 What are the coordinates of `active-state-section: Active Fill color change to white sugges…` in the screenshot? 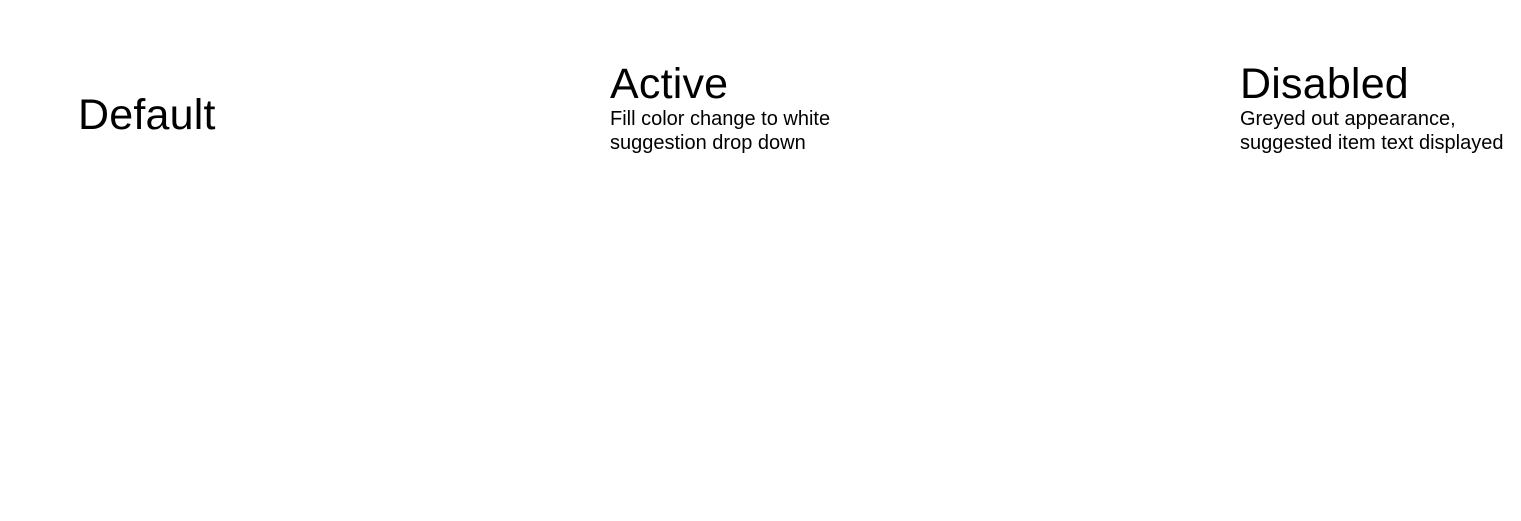 It's located at (720, 108).